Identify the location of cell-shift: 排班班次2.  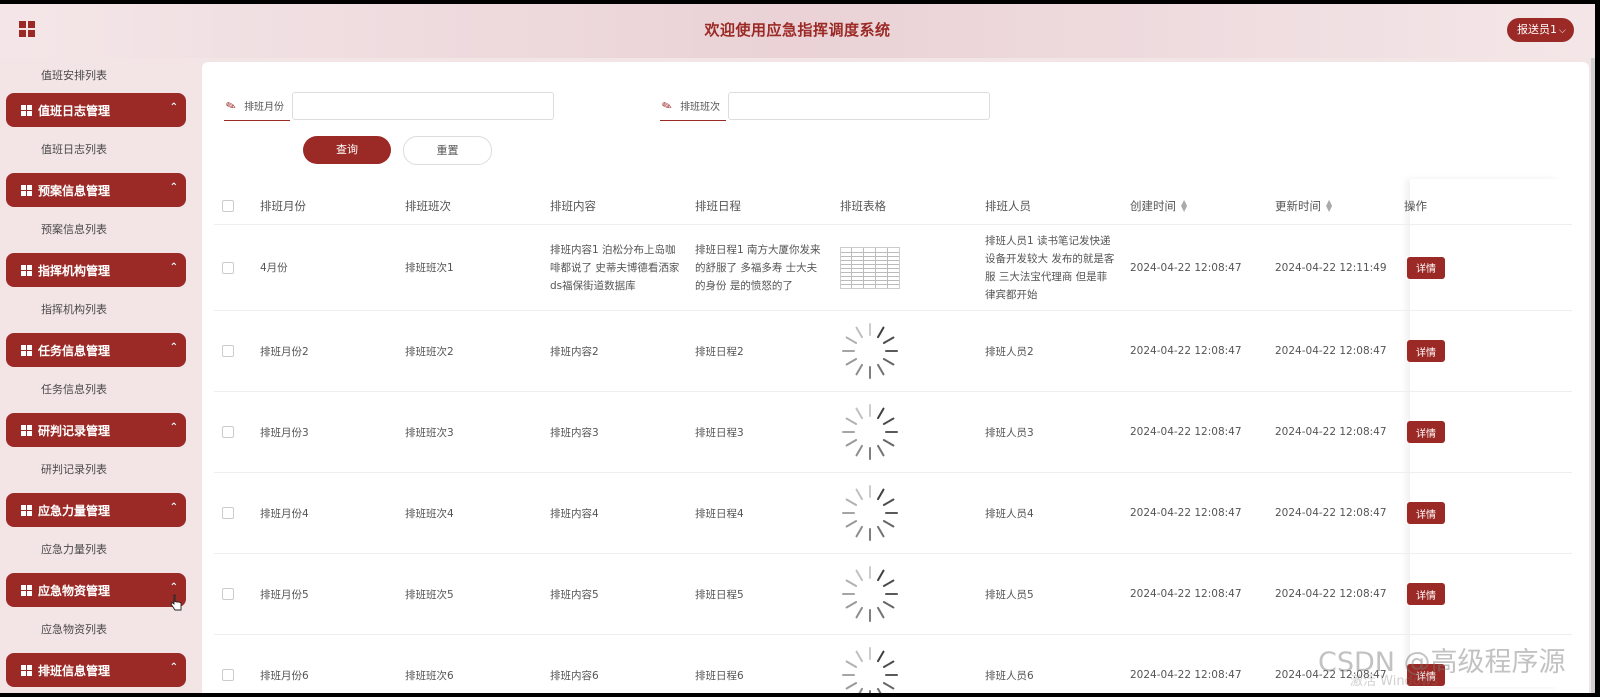
(429, 351).